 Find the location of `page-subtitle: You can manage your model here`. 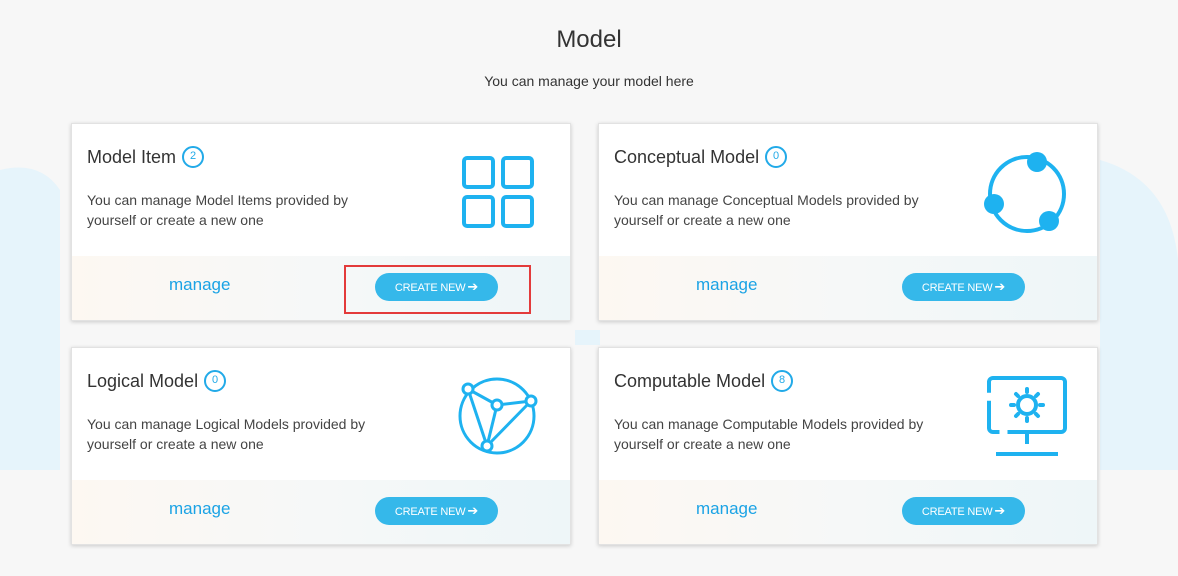

page-subtitle: You can manage your model here is located at coordinates (589, 81).